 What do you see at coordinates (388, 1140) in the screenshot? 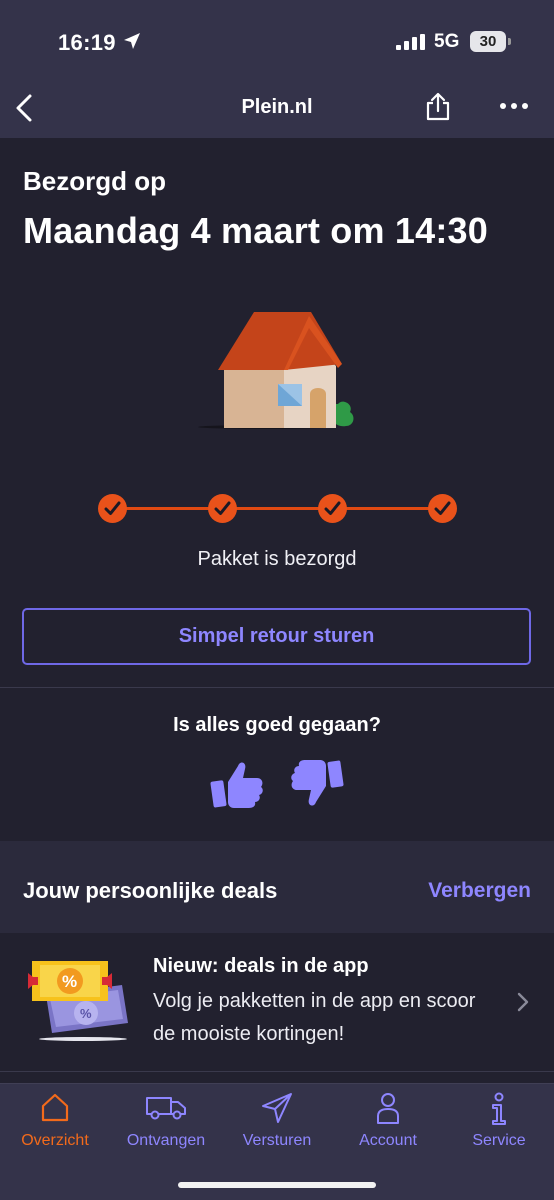
I see `tab-label: Account` at bounding box center [388, 1140].